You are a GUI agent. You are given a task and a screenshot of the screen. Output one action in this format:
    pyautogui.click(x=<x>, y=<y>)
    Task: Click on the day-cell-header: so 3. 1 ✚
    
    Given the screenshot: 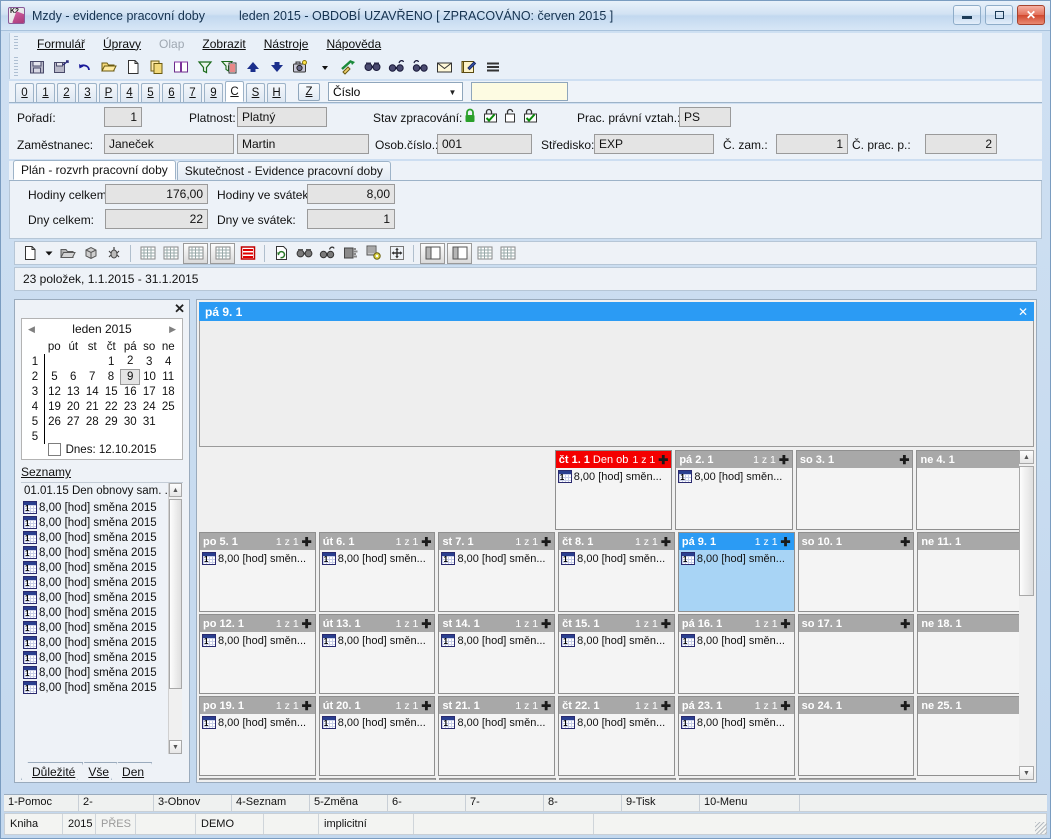 What is the action you would take?
    pyautogui.click(x=854, y=459)
    